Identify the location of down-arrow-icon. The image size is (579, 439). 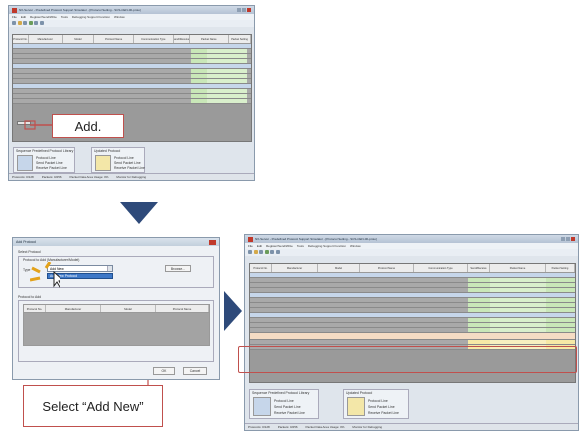
(139, 213).